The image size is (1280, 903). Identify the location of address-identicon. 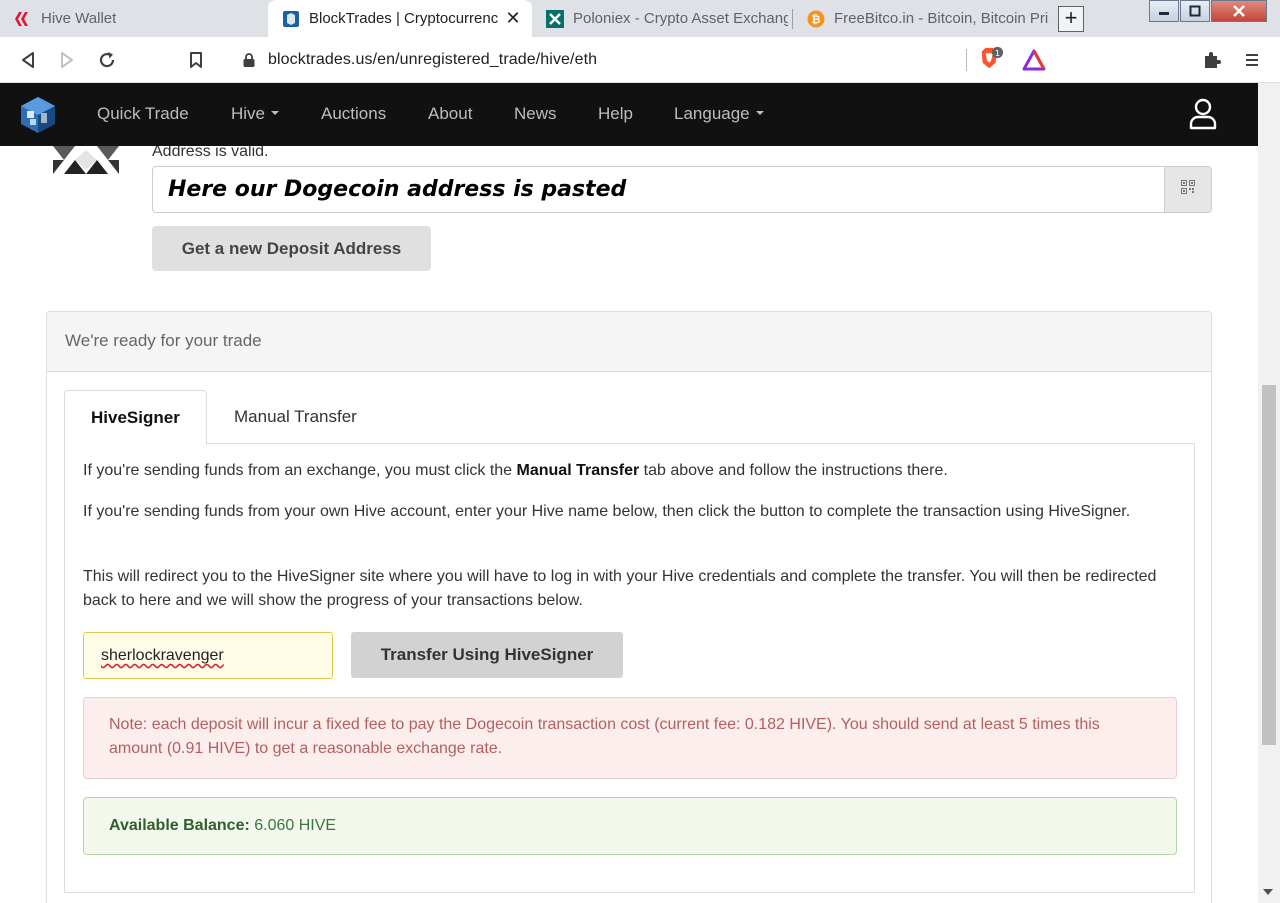
(86, 160).